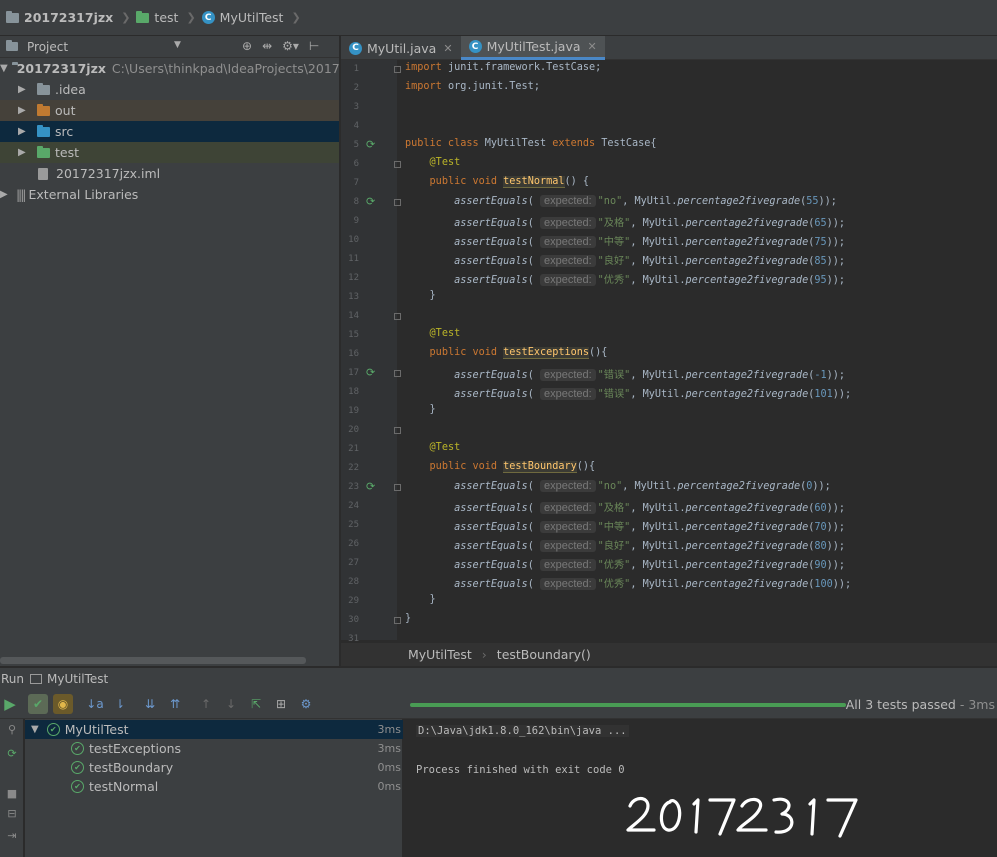 The height and width of the screenshot is (857, 997). What do you see at coordinates (12, 754) in the screenshot?
I see `toggle-auto-test-icon: ⟳` at bounding box center [12, 754].